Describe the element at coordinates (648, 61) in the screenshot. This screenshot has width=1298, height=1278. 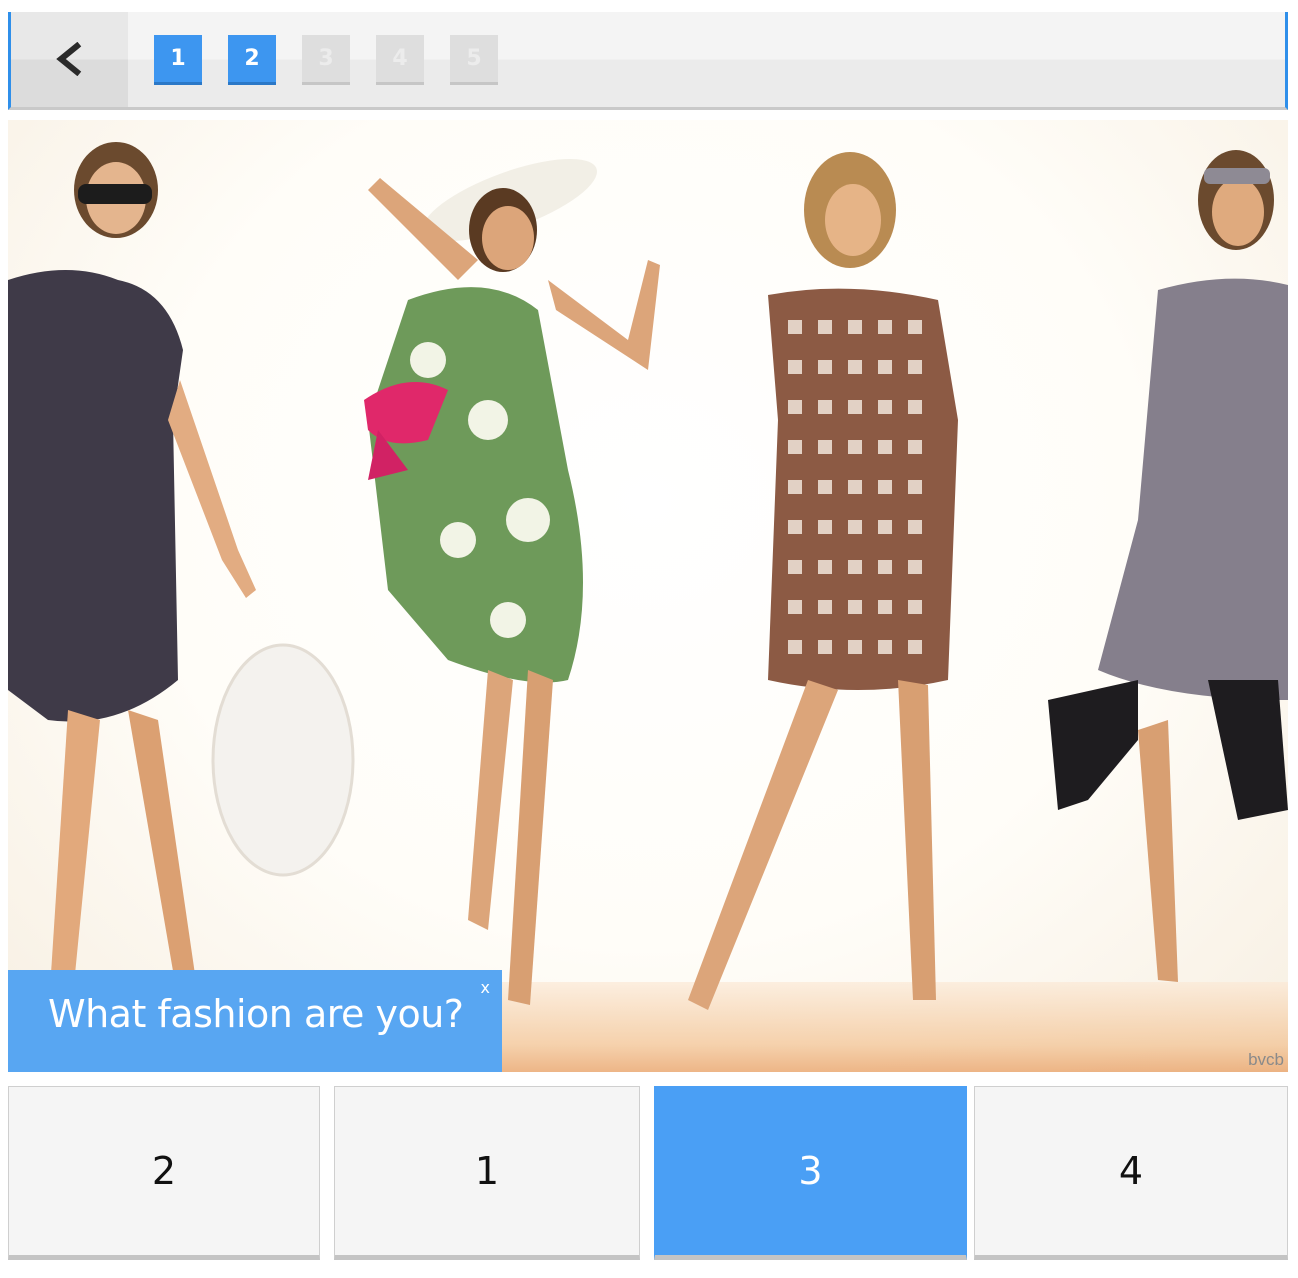
I see `quiz-navigation-bar: 1 2 3 4 5` at that location.